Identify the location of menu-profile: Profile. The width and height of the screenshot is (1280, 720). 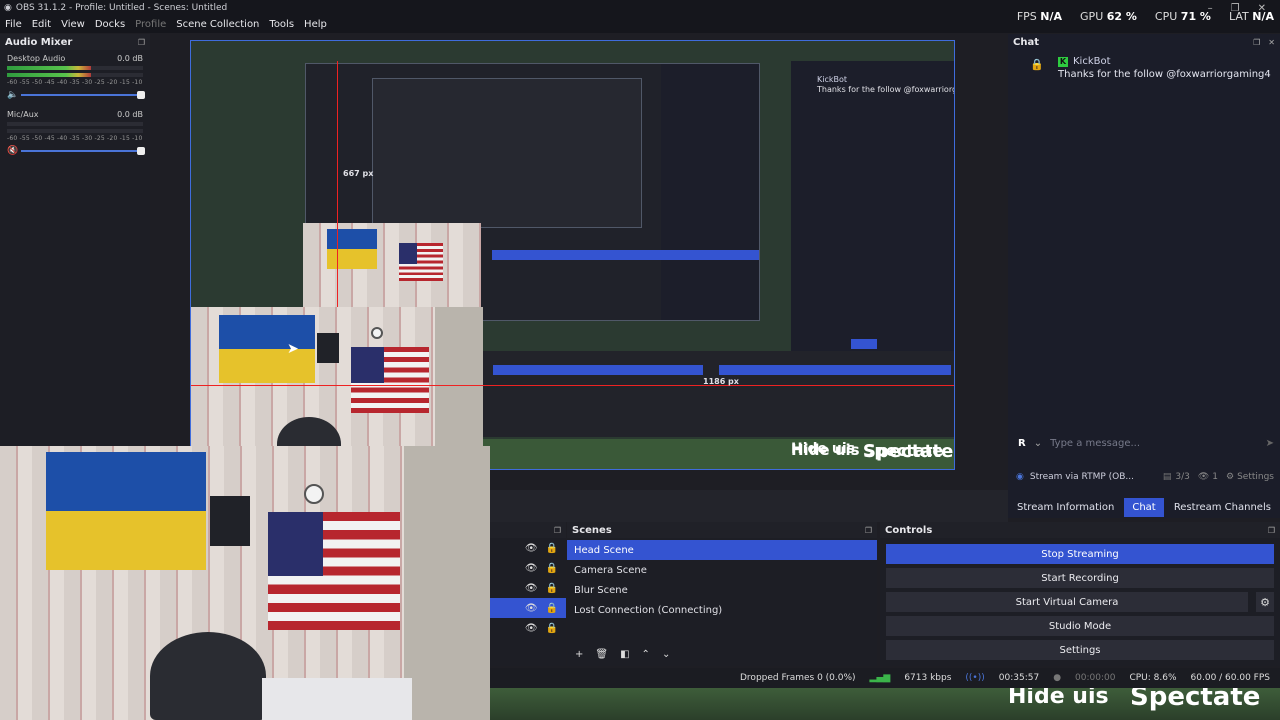
(150, 24).